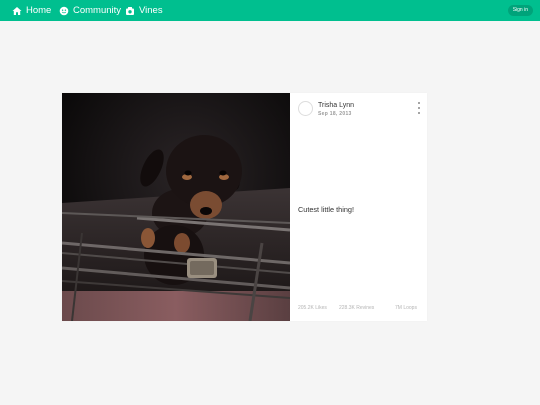 Image resolution: width=540 pixels, height=405 pixels. What do you see at coordinates (305, 108) in the screenshot?
I see `avatar` at bounding box center [305, 108].